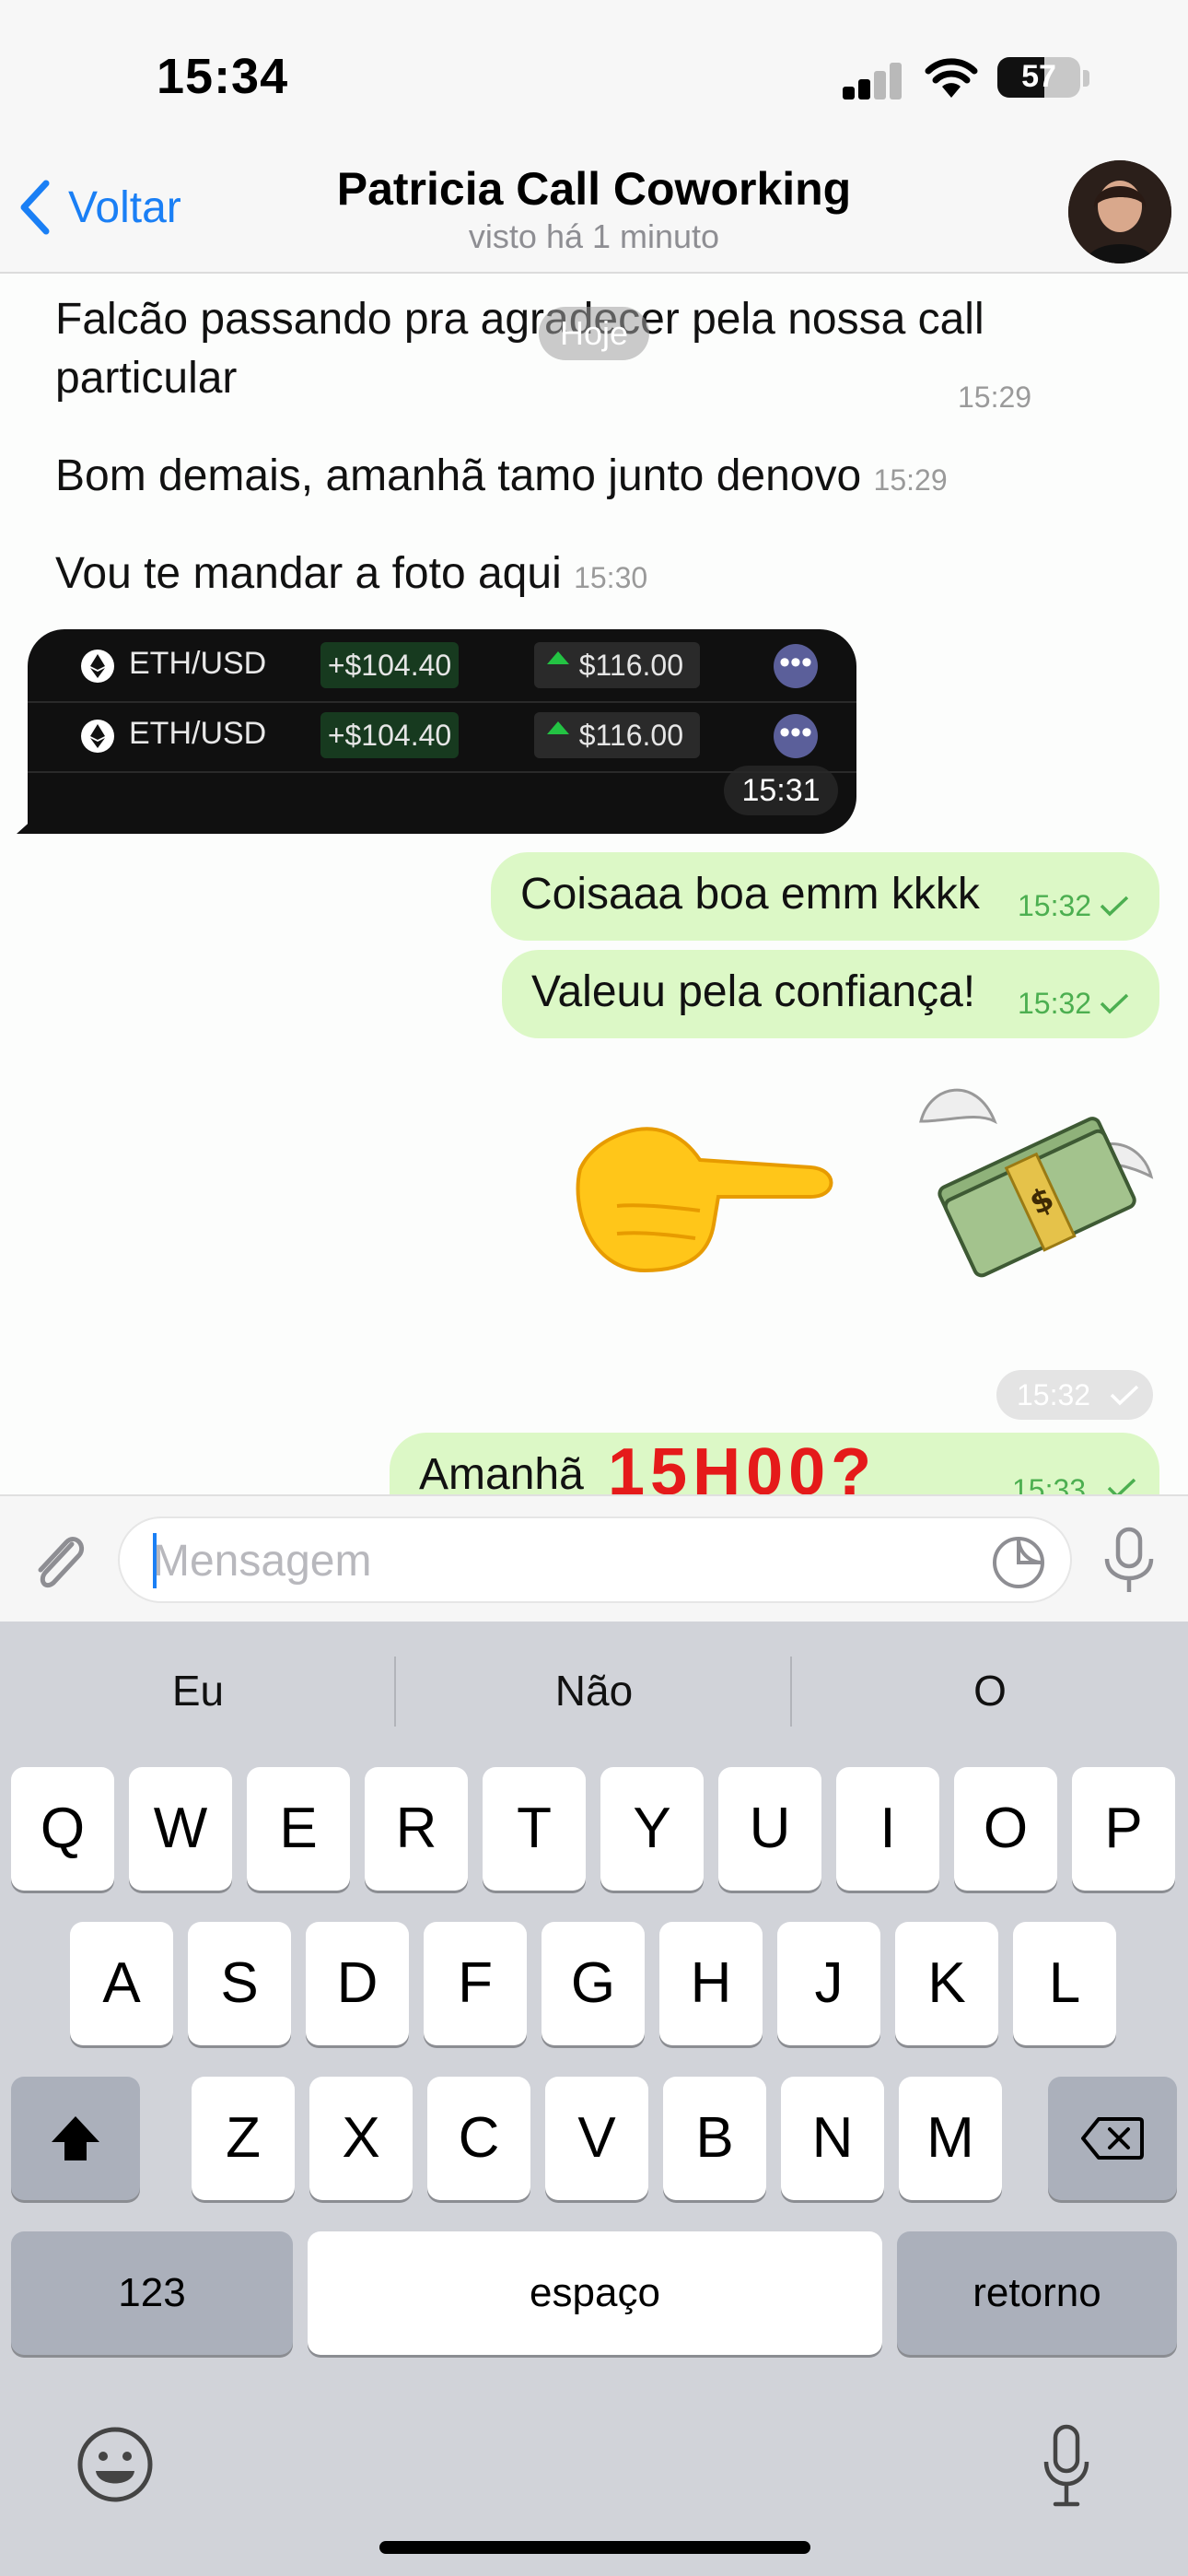 Image resolution: width=1188 pixels, height=2576 pixels. I want to click on key-j: J, so click(828, 1983).